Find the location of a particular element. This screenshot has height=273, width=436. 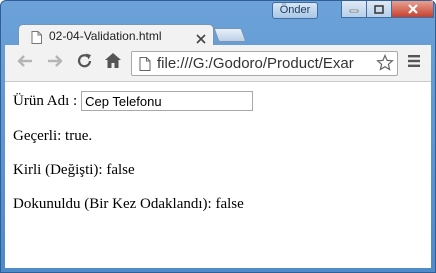

page-icon is located at coordinates (145, 66).